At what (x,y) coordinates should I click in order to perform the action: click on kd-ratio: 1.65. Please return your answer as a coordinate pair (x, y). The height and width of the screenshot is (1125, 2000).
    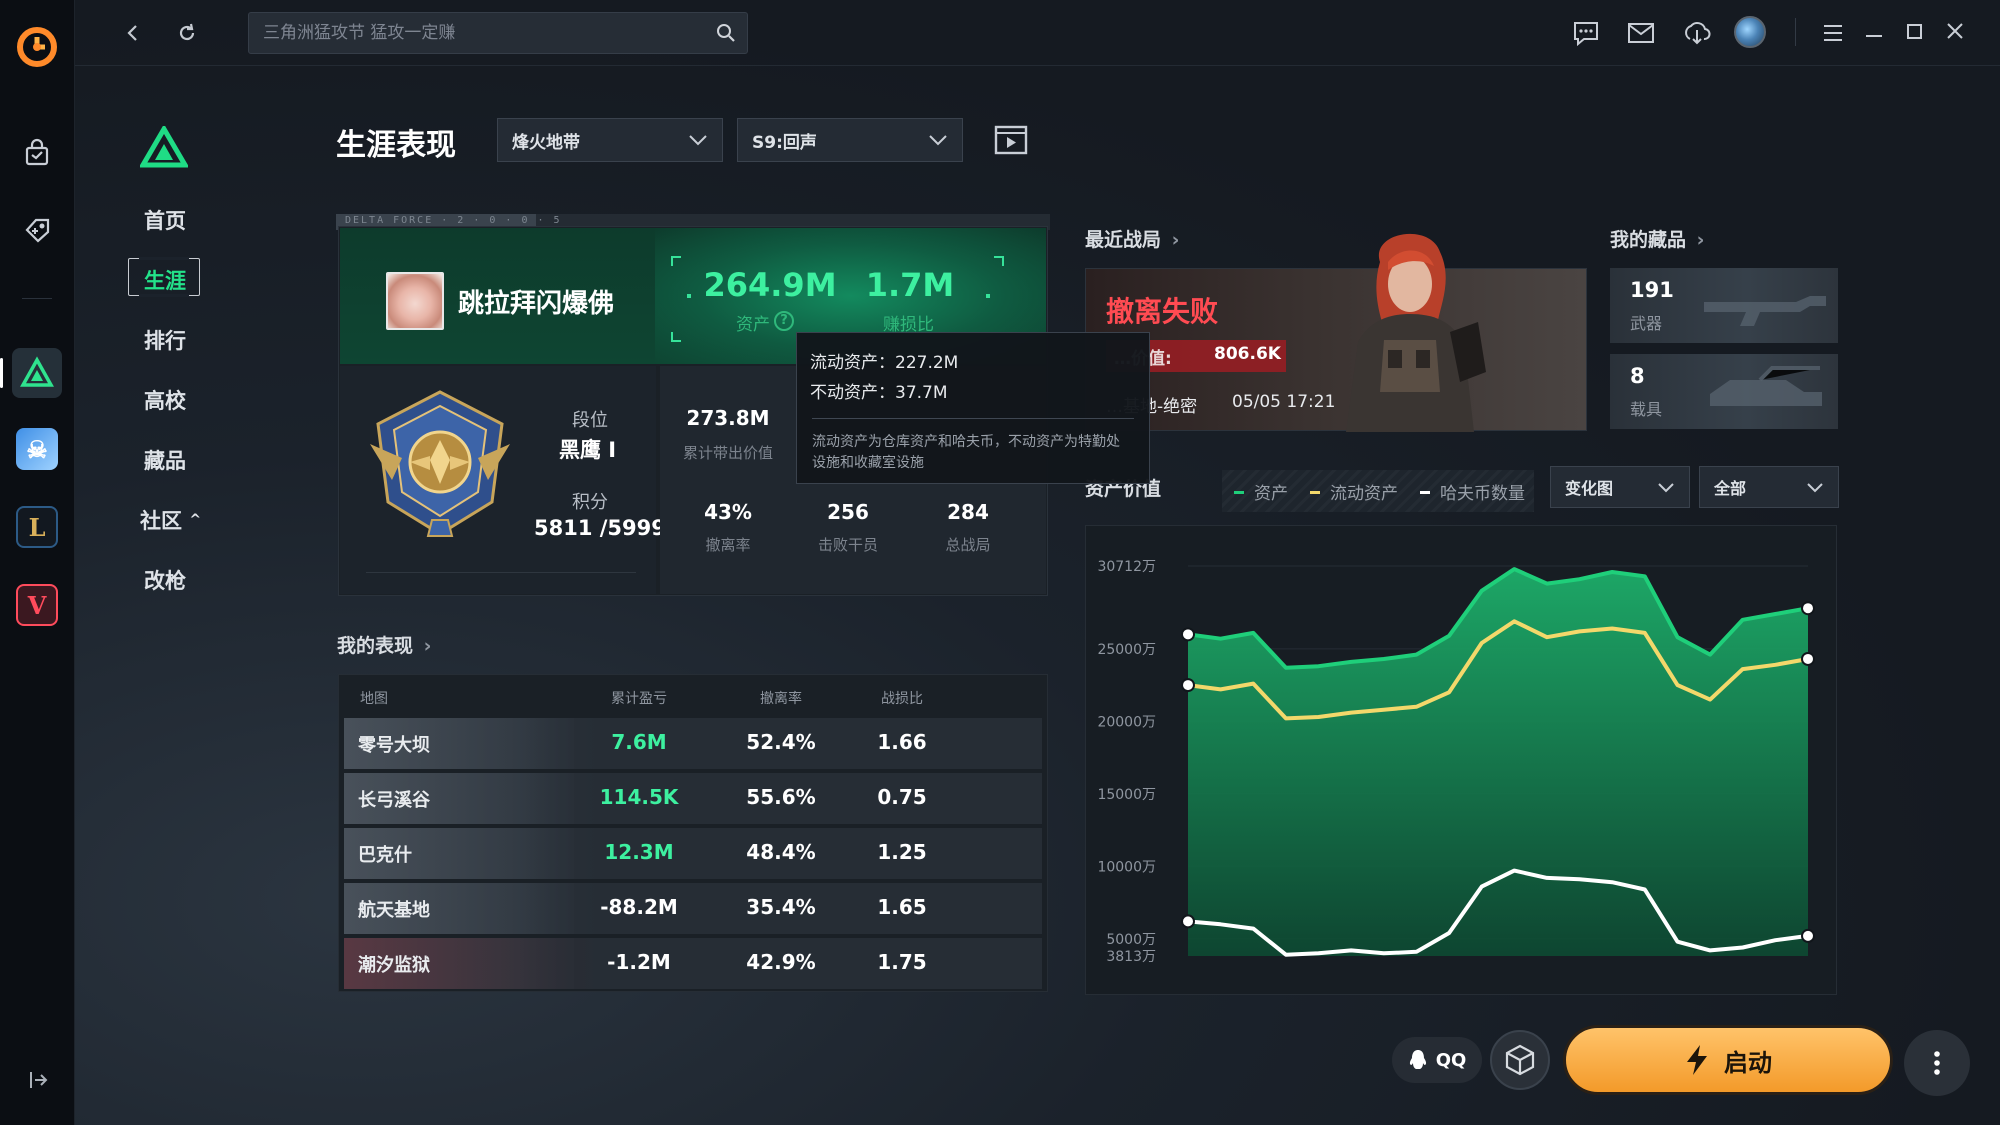
    Looking at the image, I should click on (902, 907).